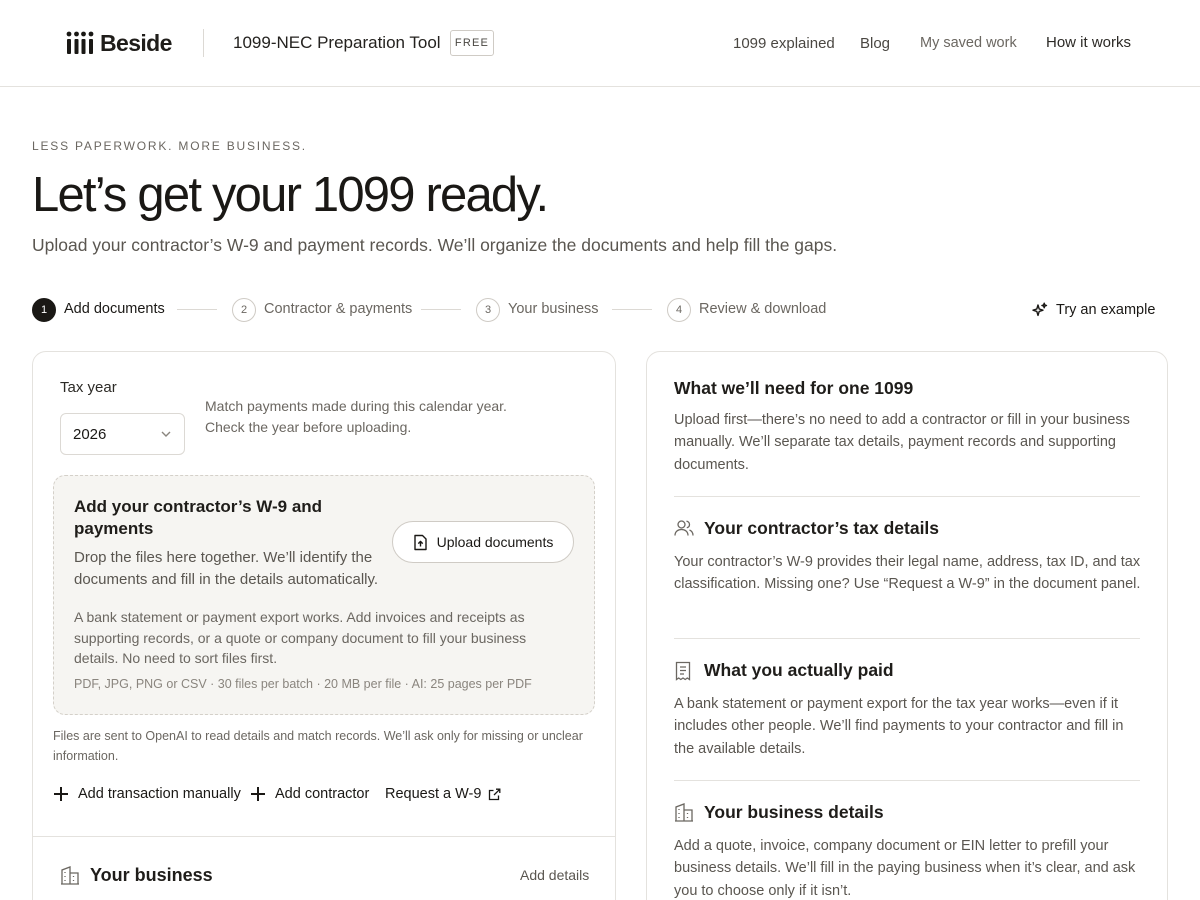 This screenshot has height=900, width=1200. I want to click on add-business-details-link: Add details, so click(554, 875).